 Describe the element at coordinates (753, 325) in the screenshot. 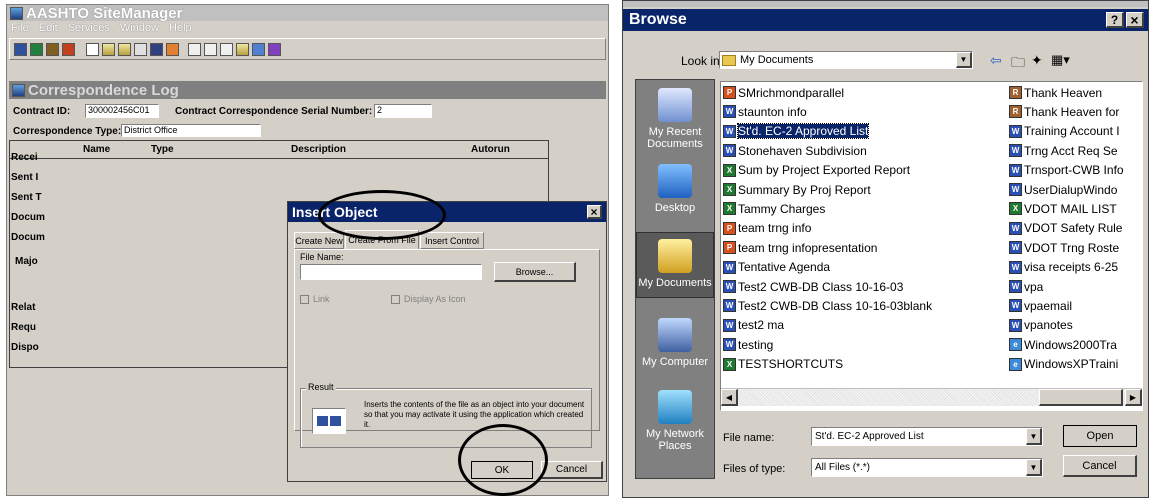

I see `file-list-item: Wtest2 ma` at that location.